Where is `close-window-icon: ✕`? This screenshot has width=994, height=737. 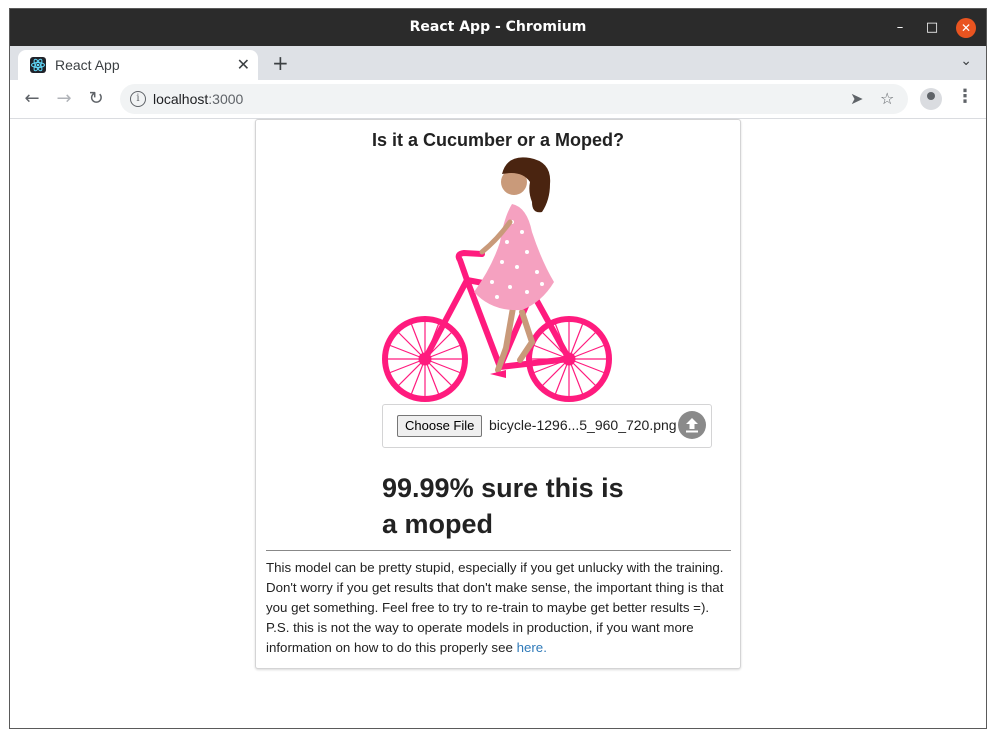 close-window-icon: ✕ is located at coordinates (966, 28).